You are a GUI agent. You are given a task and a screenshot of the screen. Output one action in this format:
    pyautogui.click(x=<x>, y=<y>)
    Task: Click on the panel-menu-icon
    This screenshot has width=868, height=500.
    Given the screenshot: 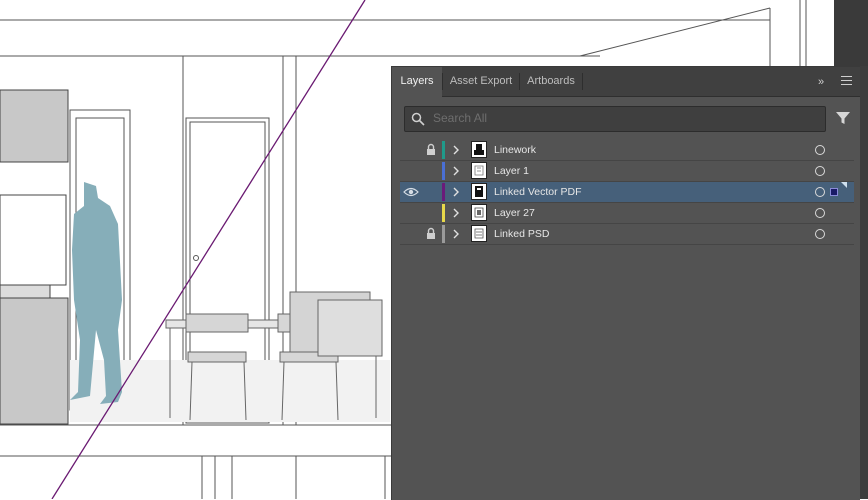 What is the action you would take?
    pyautogui.click(x=847, y=81)
    